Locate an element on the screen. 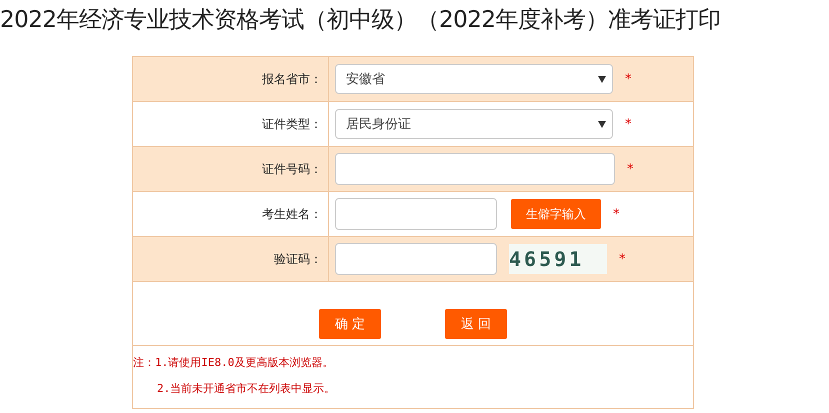 The height and width of the screenshot is (413, 829). captcha-image: 46591 is located at coordinates (558, 259).